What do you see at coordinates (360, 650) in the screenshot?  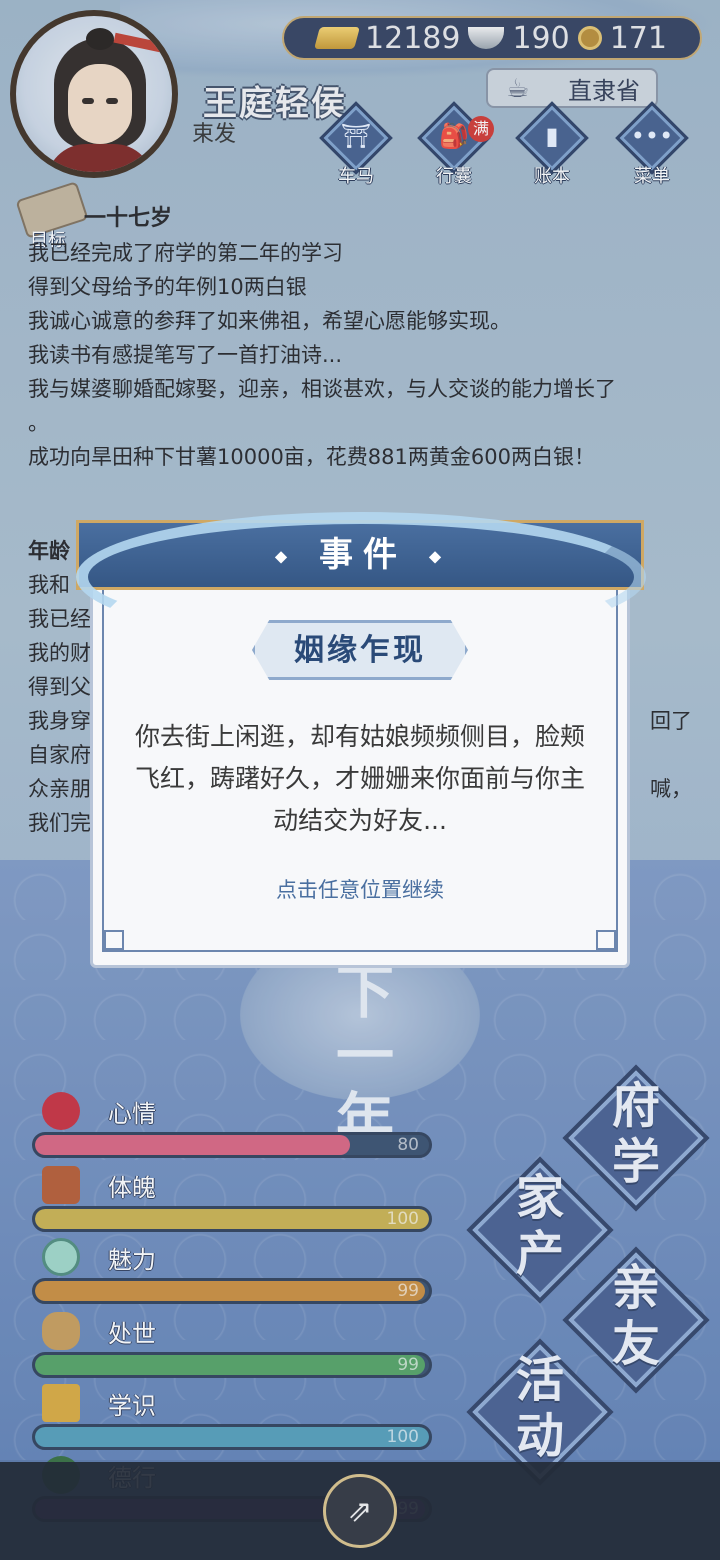 I see `dialog-subtitle: 姻缘乍现` at bounding box center [360, 650].